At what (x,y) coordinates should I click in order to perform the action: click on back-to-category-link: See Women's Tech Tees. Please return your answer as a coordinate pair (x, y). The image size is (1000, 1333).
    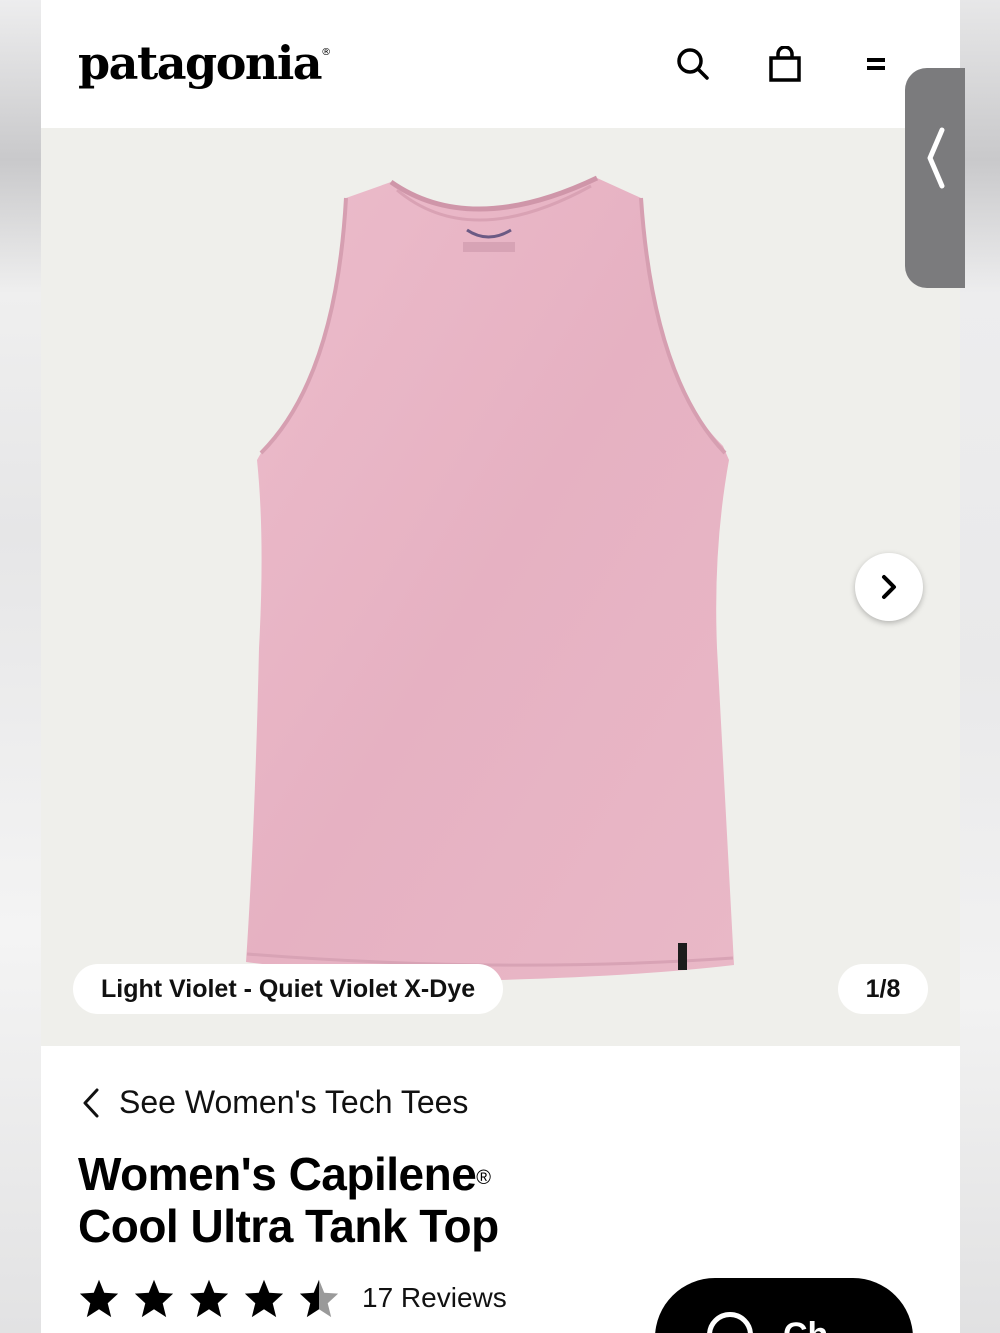
    Looking at the image, I should click on (274, 1102).